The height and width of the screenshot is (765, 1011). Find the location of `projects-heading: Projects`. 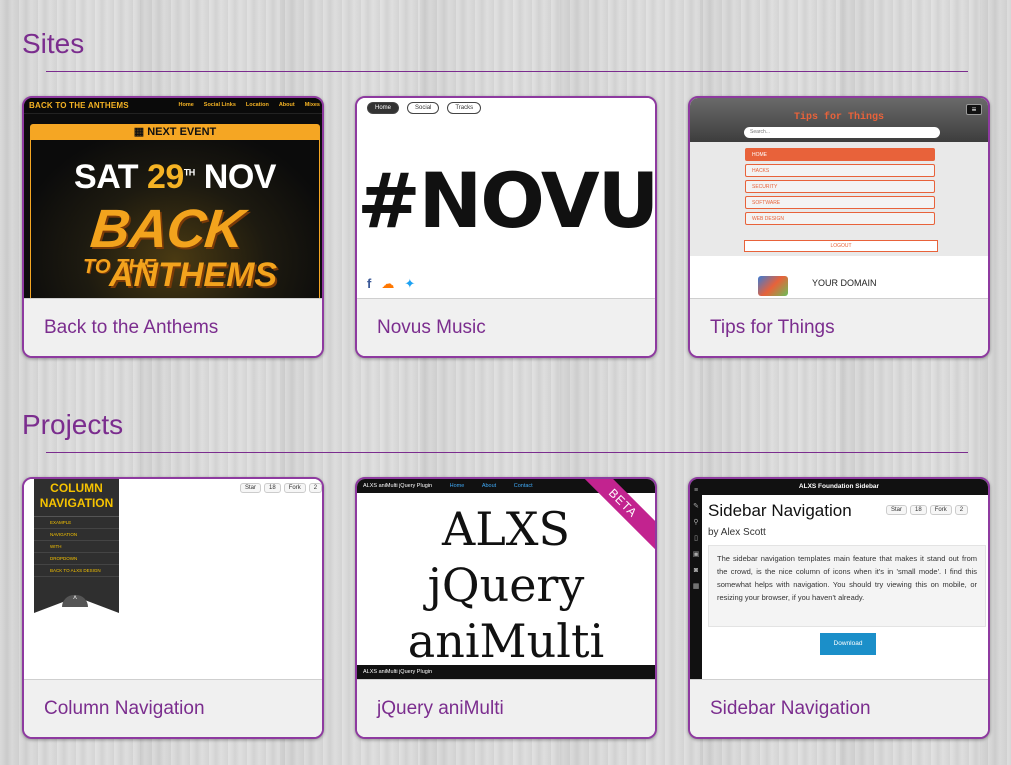

projects-heading: Projects is located at coordinates (73, 424).